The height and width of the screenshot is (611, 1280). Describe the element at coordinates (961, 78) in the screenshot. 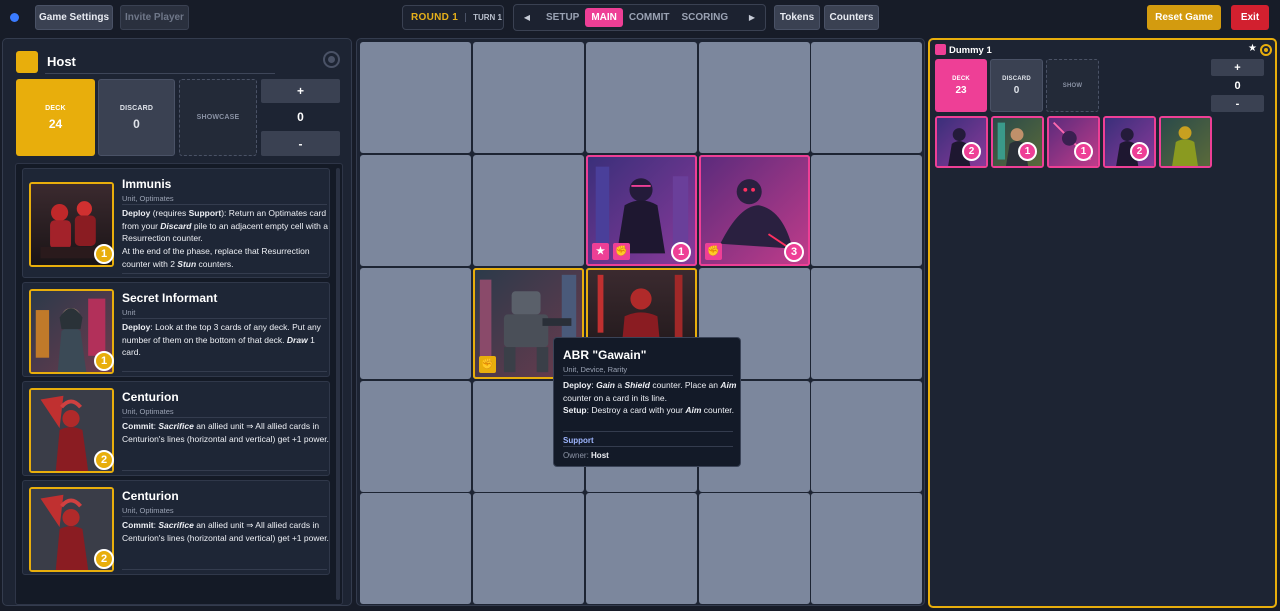

I see `deck-label: DECK` at that location.